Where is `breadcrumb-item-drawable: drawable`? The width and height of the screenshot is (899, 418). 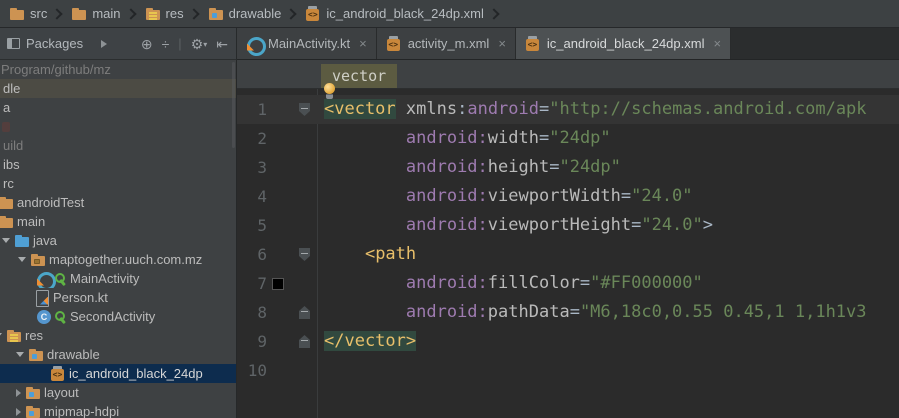
breadcrumb-item-drawable: drawable is located at coordinates (245, 13).